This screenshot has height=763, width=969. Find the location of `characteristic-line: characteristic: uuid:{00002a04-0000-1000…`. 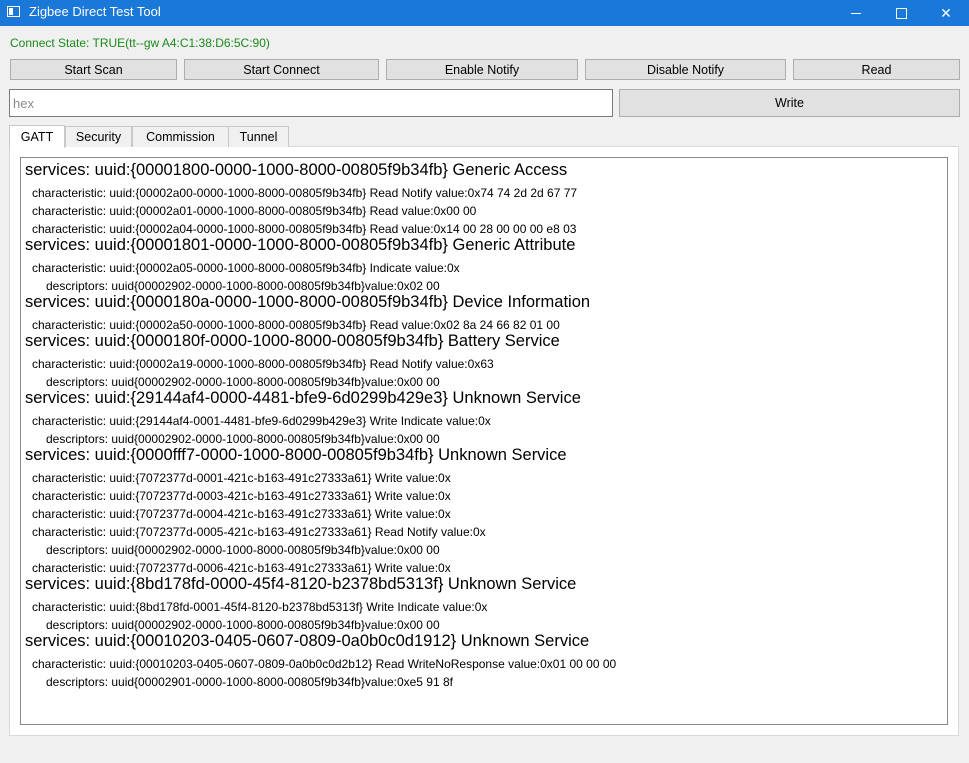

characteristic-line: characteristic: uuid:{00002a04-0000-1000… is located at coordinates (304, 229).